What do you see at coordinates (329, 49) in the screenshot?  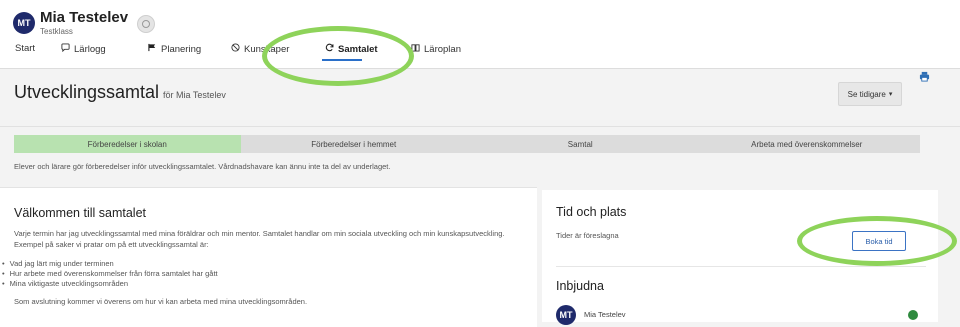 I see `refresh-icon` at bounding box center [329, 49].